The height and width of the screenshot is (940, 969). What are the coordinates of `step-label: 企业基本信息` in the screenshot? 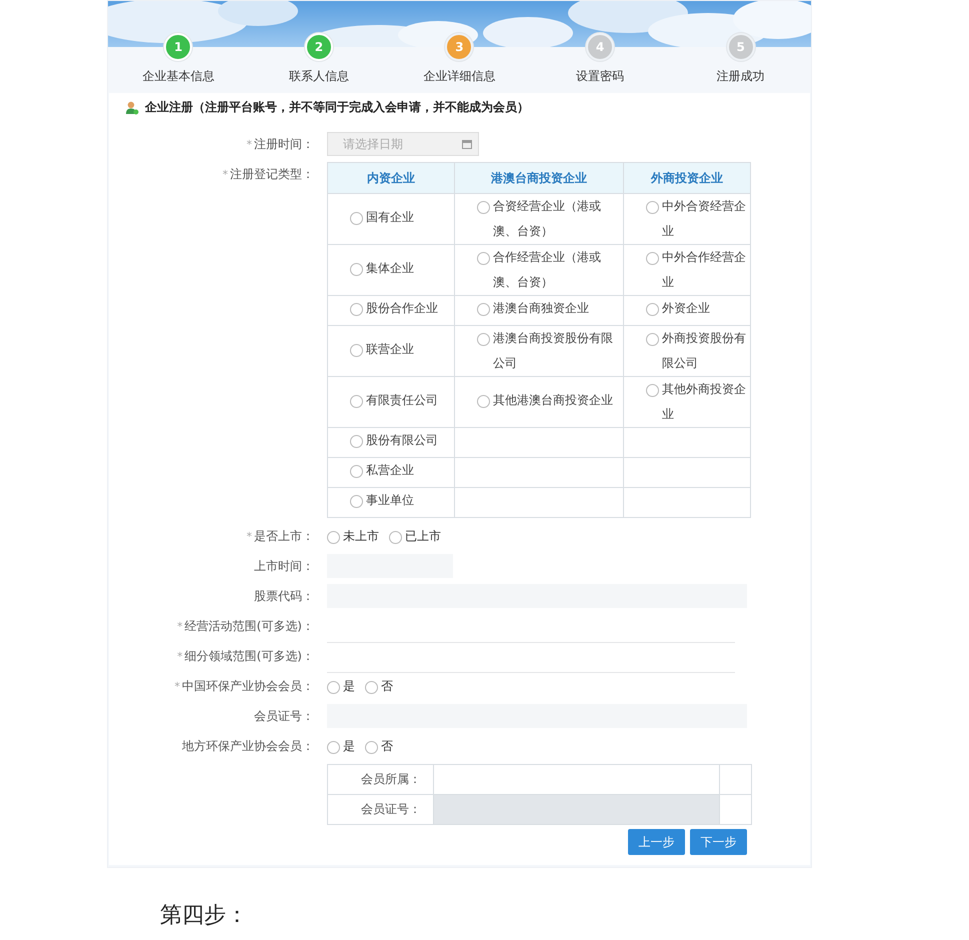 It's located at (178, 76).